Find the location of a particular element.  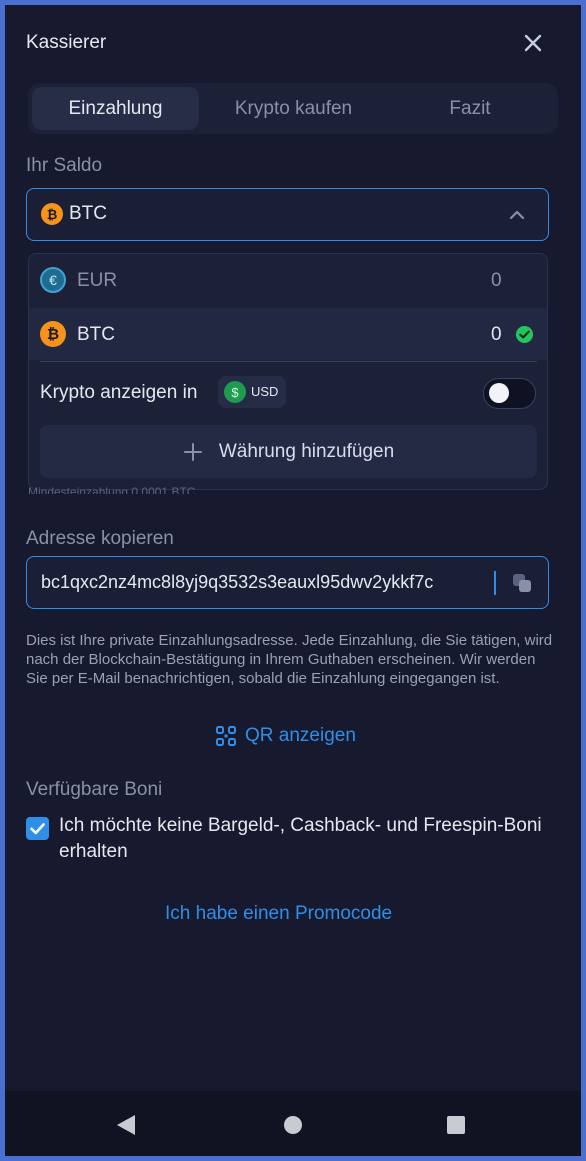

tab-buy-crypto: Krypto kaufen is located at coordinates (293, 108).